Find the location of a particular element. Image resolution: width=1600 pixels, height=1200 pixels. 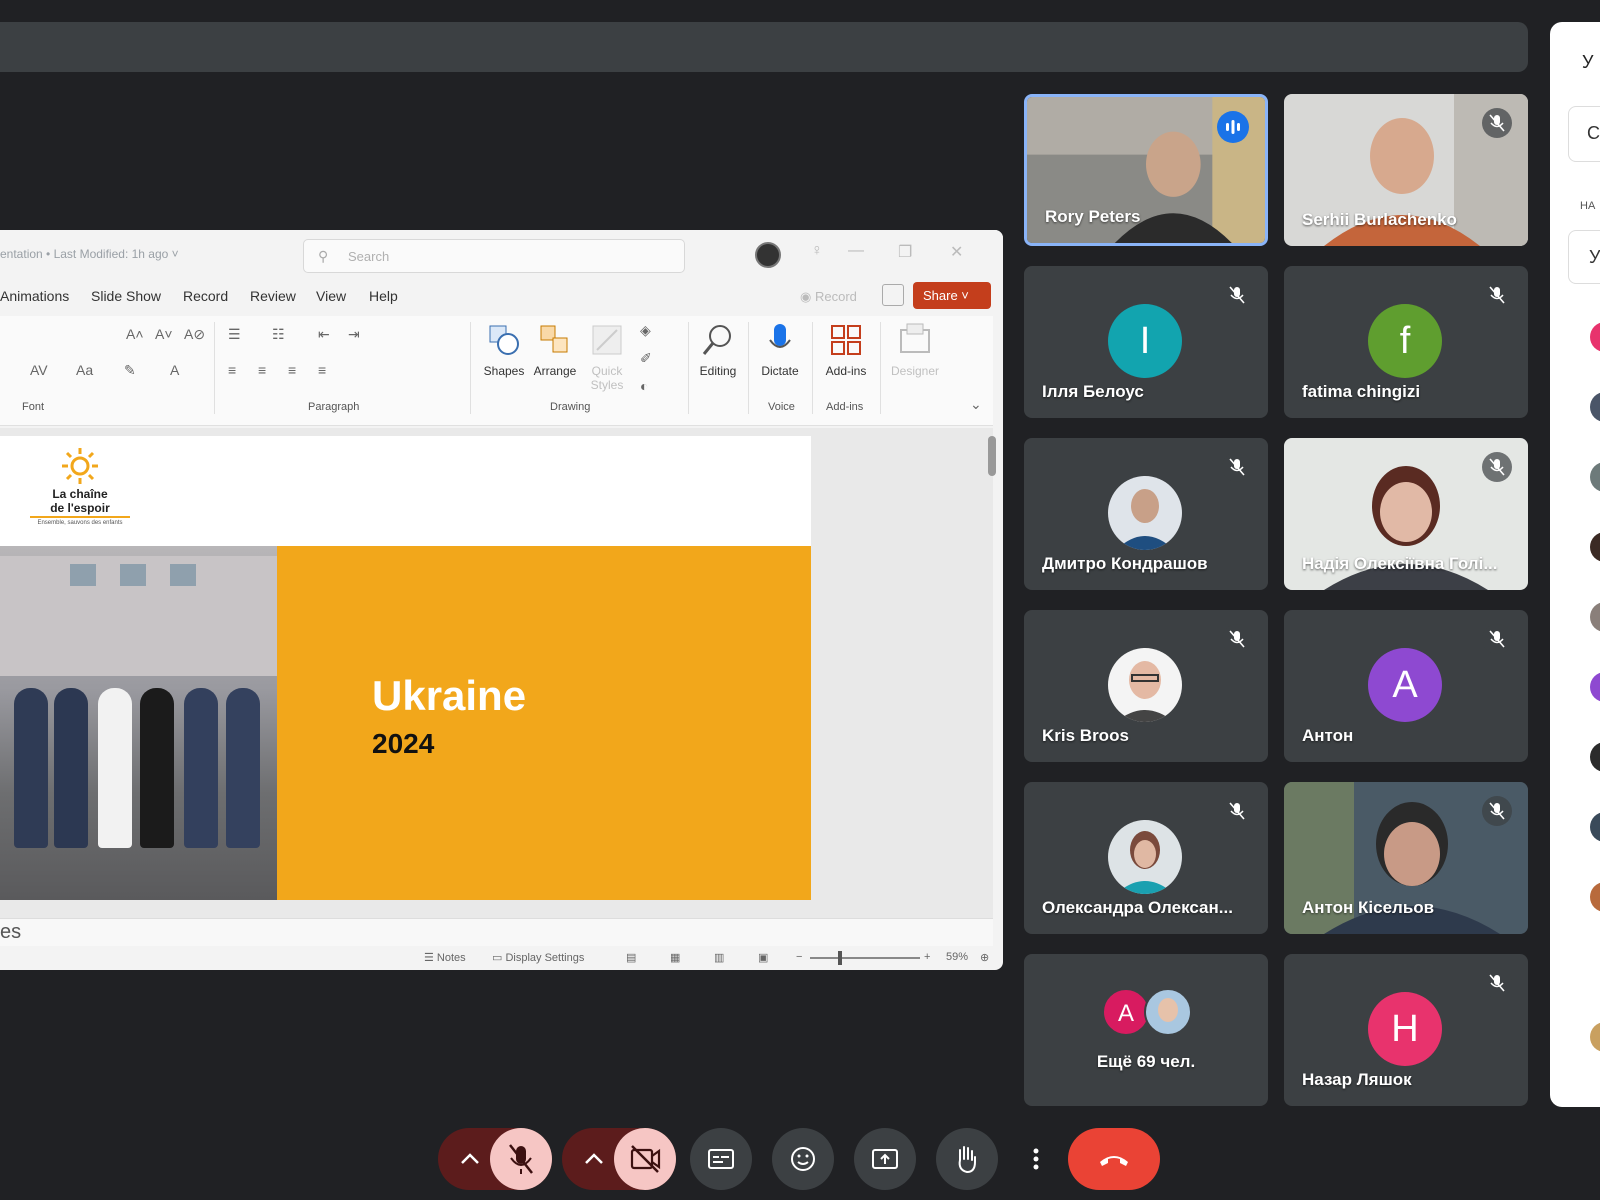

participant-tile: H Назар Ляшок is located at coordinates (1406, 1030).